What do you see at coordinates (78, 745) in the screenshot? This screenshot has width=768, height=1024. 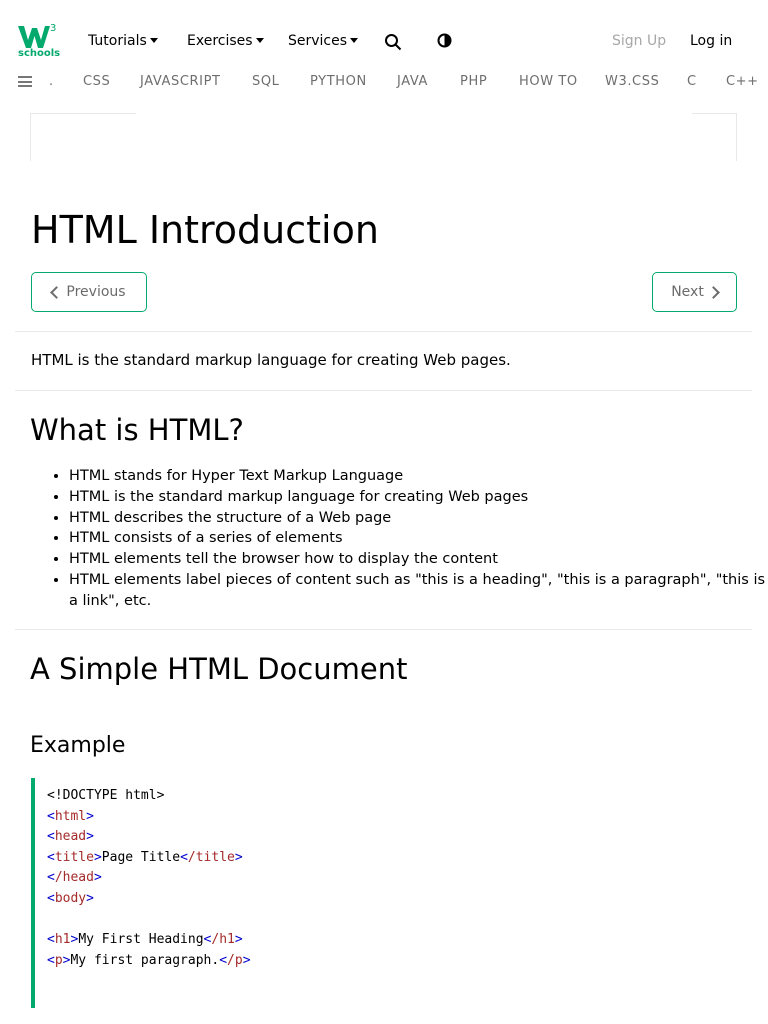 I see `example-heading: Example` at bounding box center [78, 745].